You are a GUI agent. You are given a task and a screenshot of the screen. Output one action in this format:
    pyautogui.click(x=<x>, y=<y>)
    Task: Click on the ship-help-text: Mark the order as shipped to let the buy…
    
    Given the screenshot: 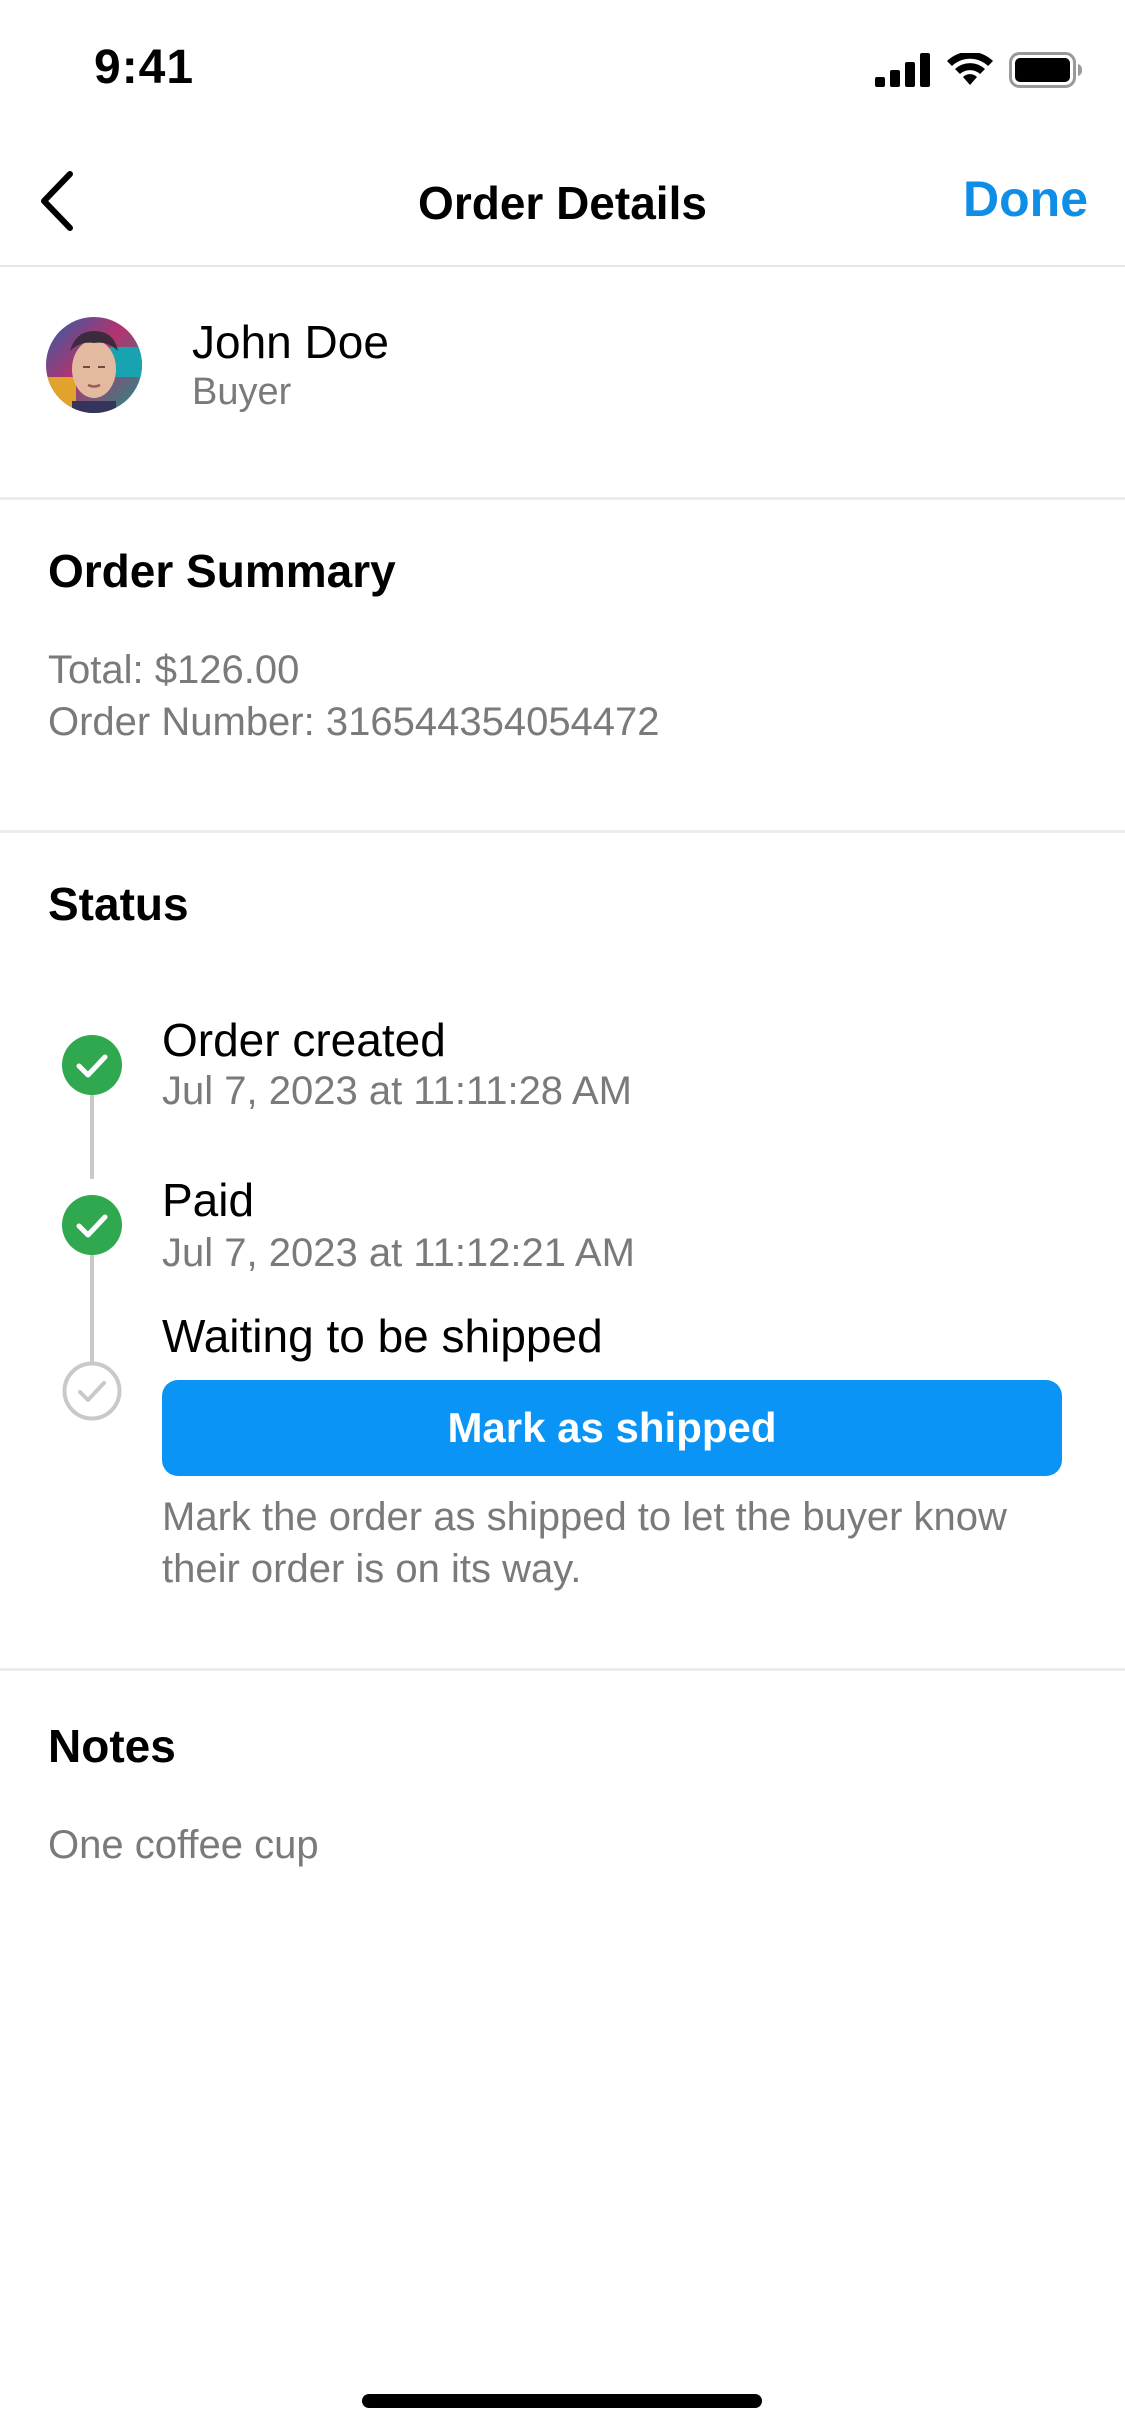 What is the action you would take?
    pyautogui.click(x=584, y=1543)
    